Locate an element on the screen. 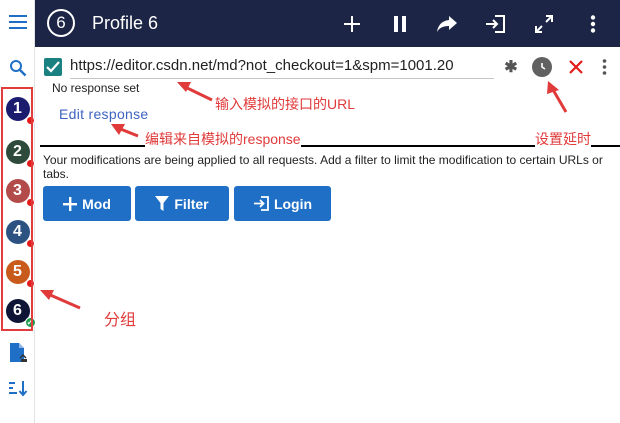 This screenshot has width=620, height=423. annotation-url: 输入模拟的接口的URL is located at coordinates (285, 104).